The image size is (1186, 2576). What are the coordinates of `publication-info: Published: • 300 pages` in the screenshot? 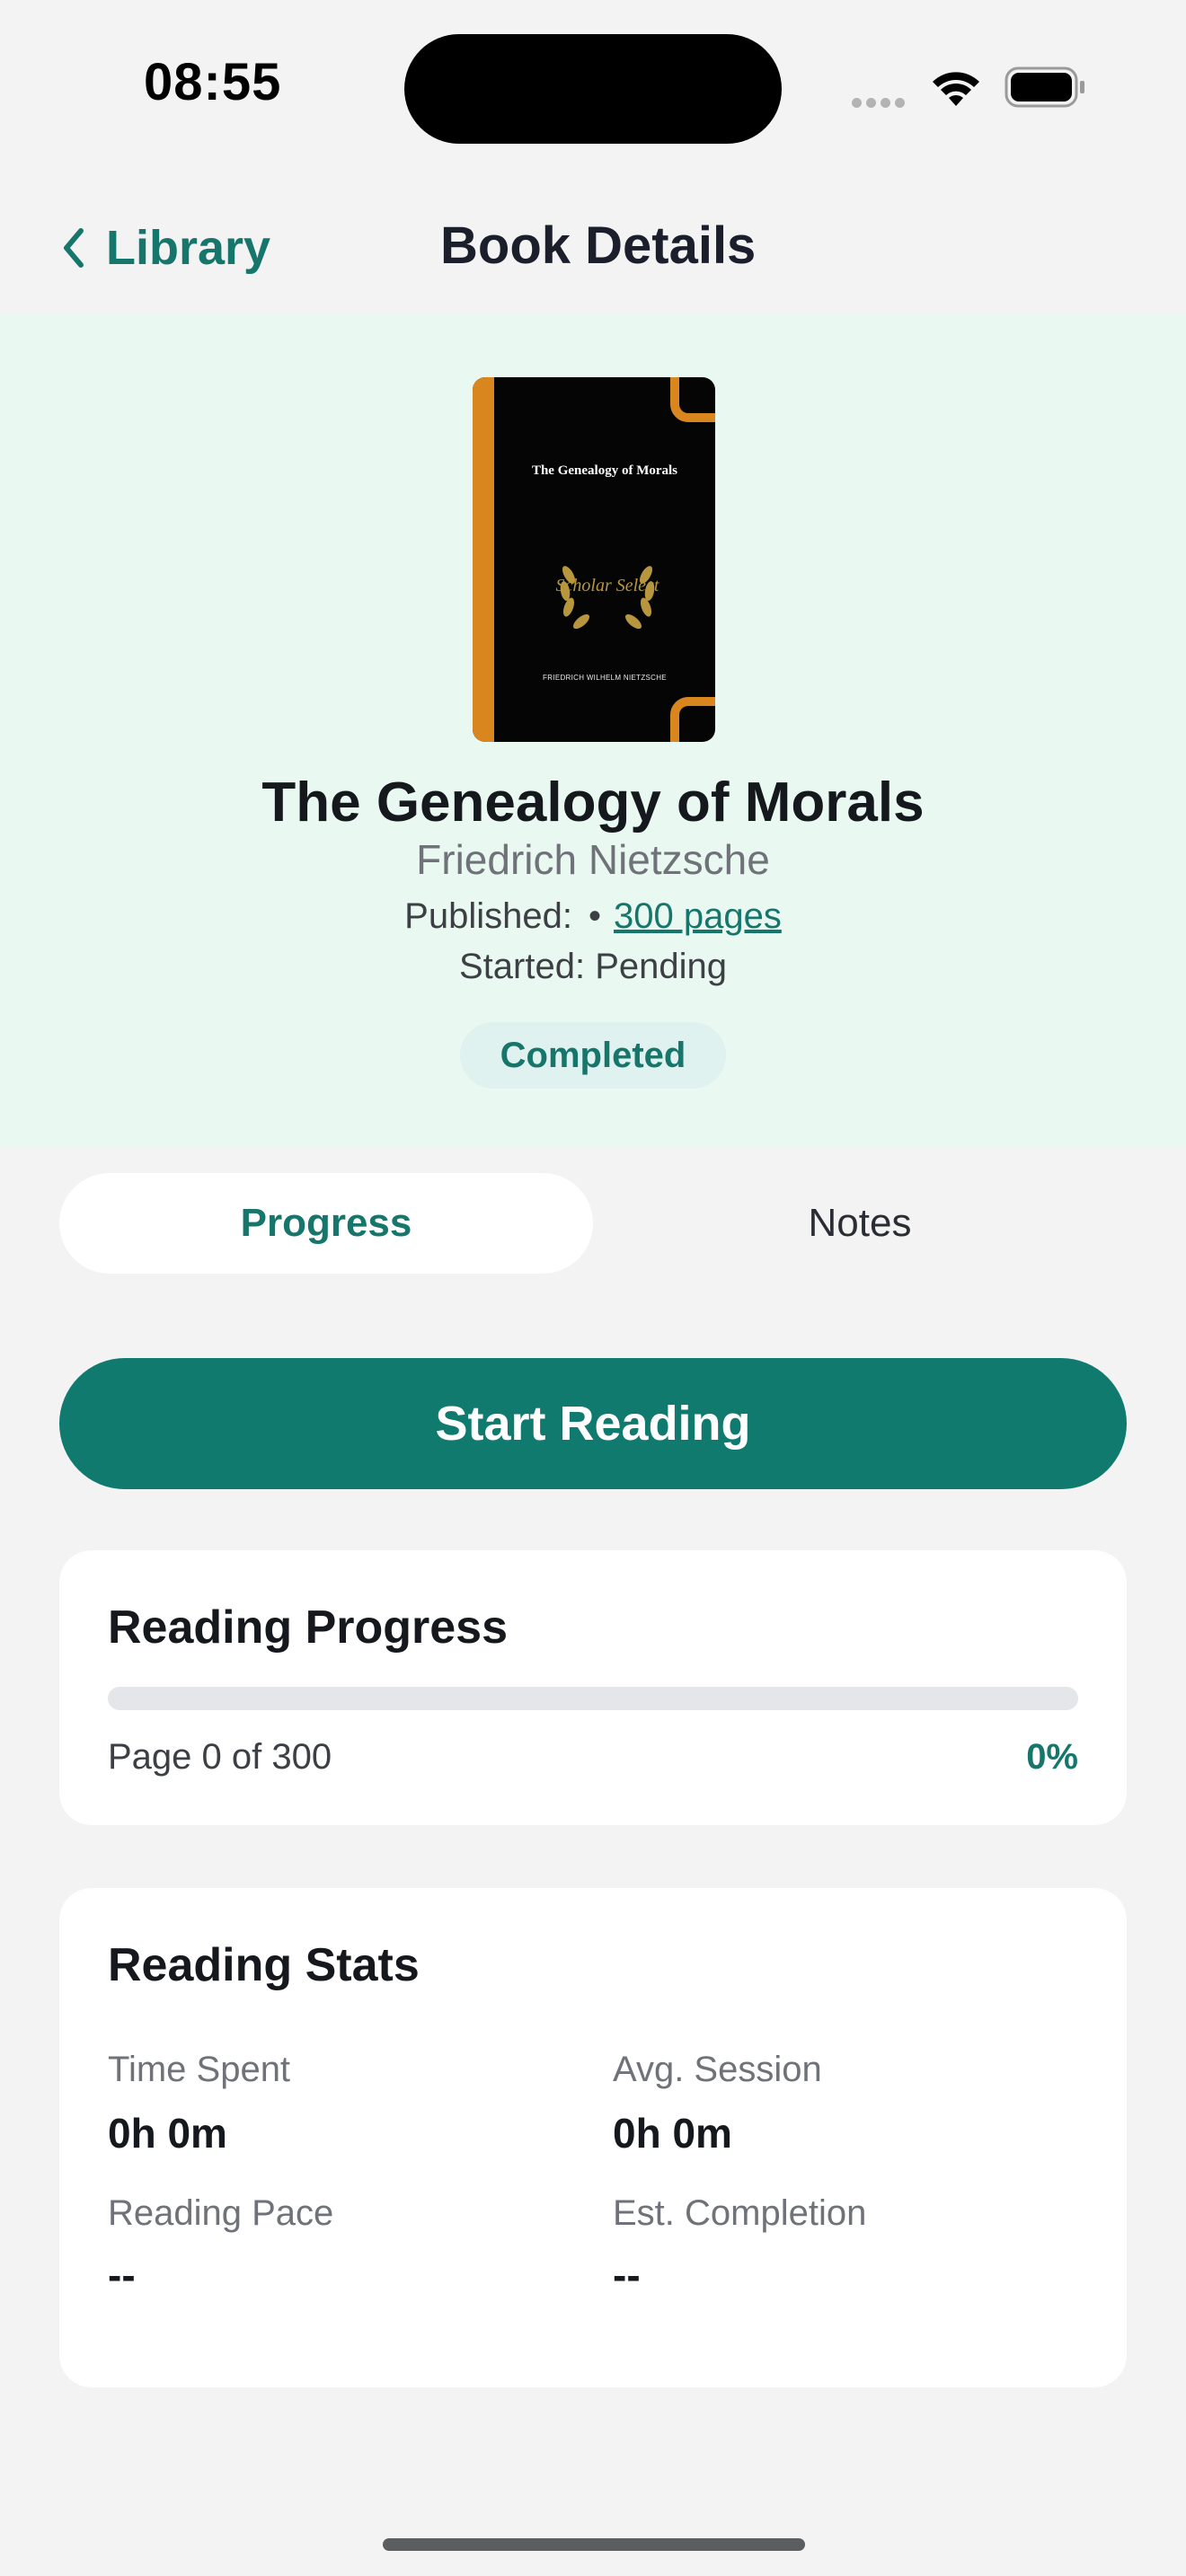 It's located at (593, 916).